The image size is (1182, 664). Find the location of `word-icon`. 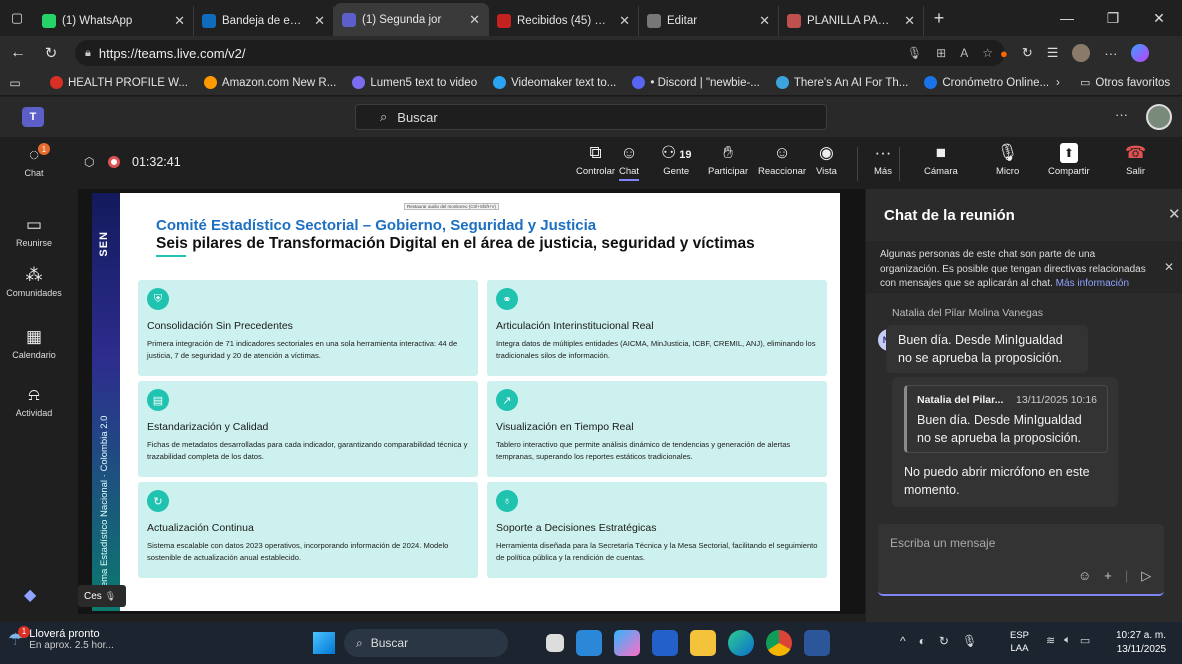

word-icon is located at coordinates (817, 643).